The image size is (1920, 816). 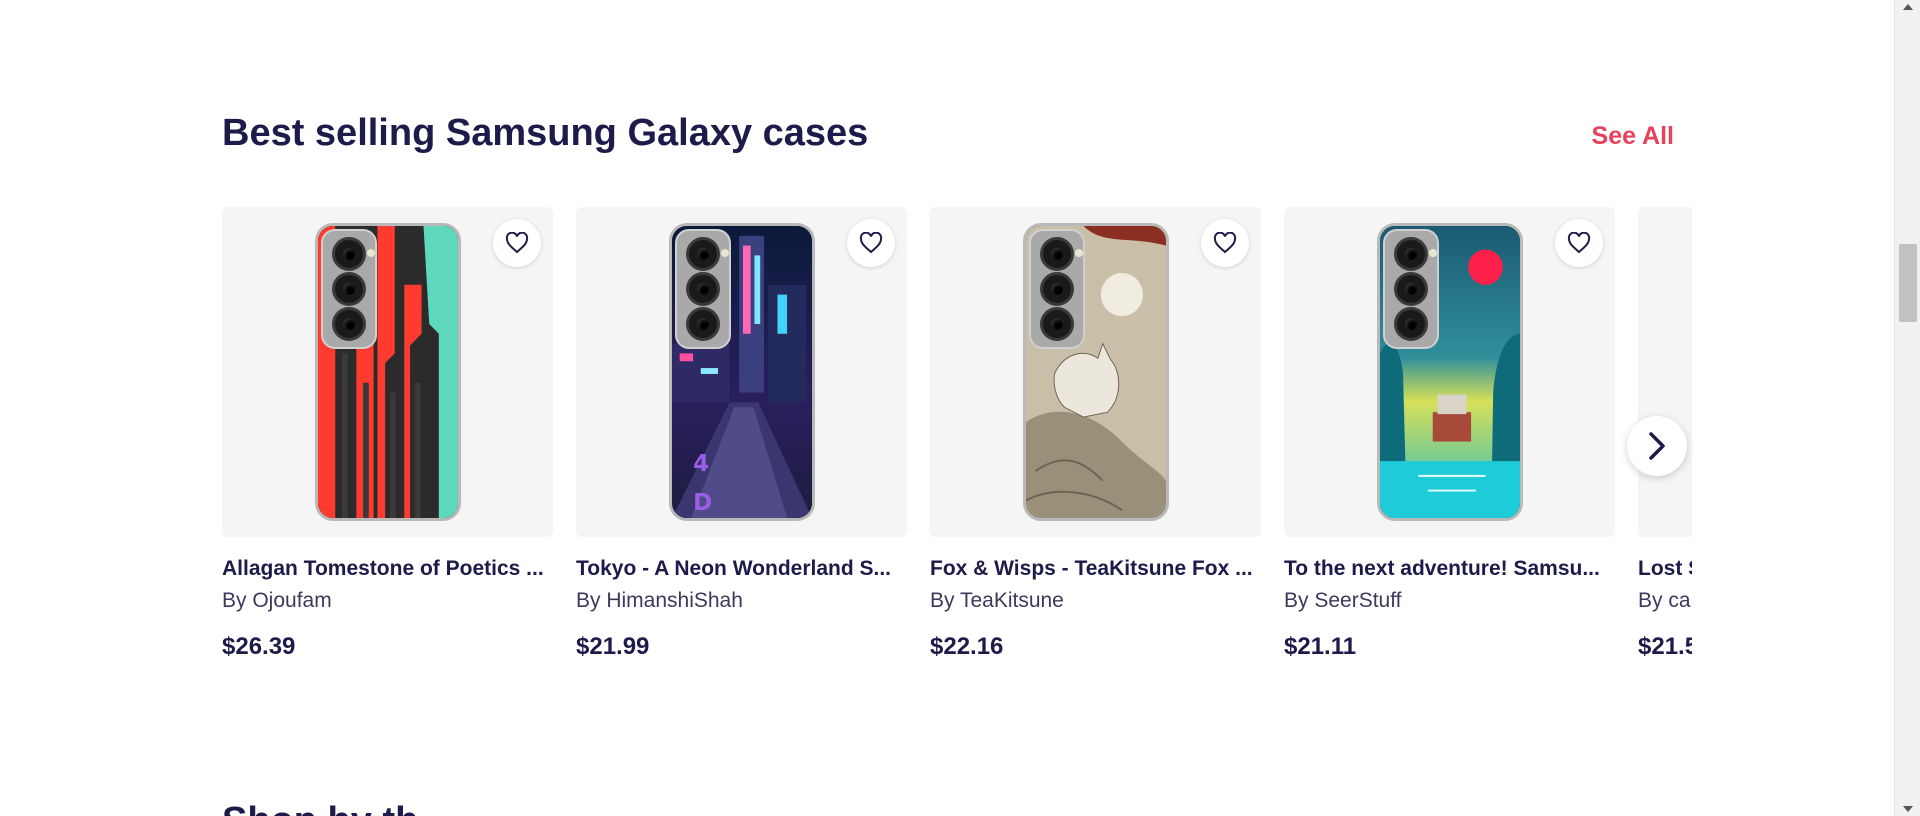 What do you see at coordinates (320, 808) in the screenshot?
I see `next-section-title: Shop by th` at bounding box center [320, 808].